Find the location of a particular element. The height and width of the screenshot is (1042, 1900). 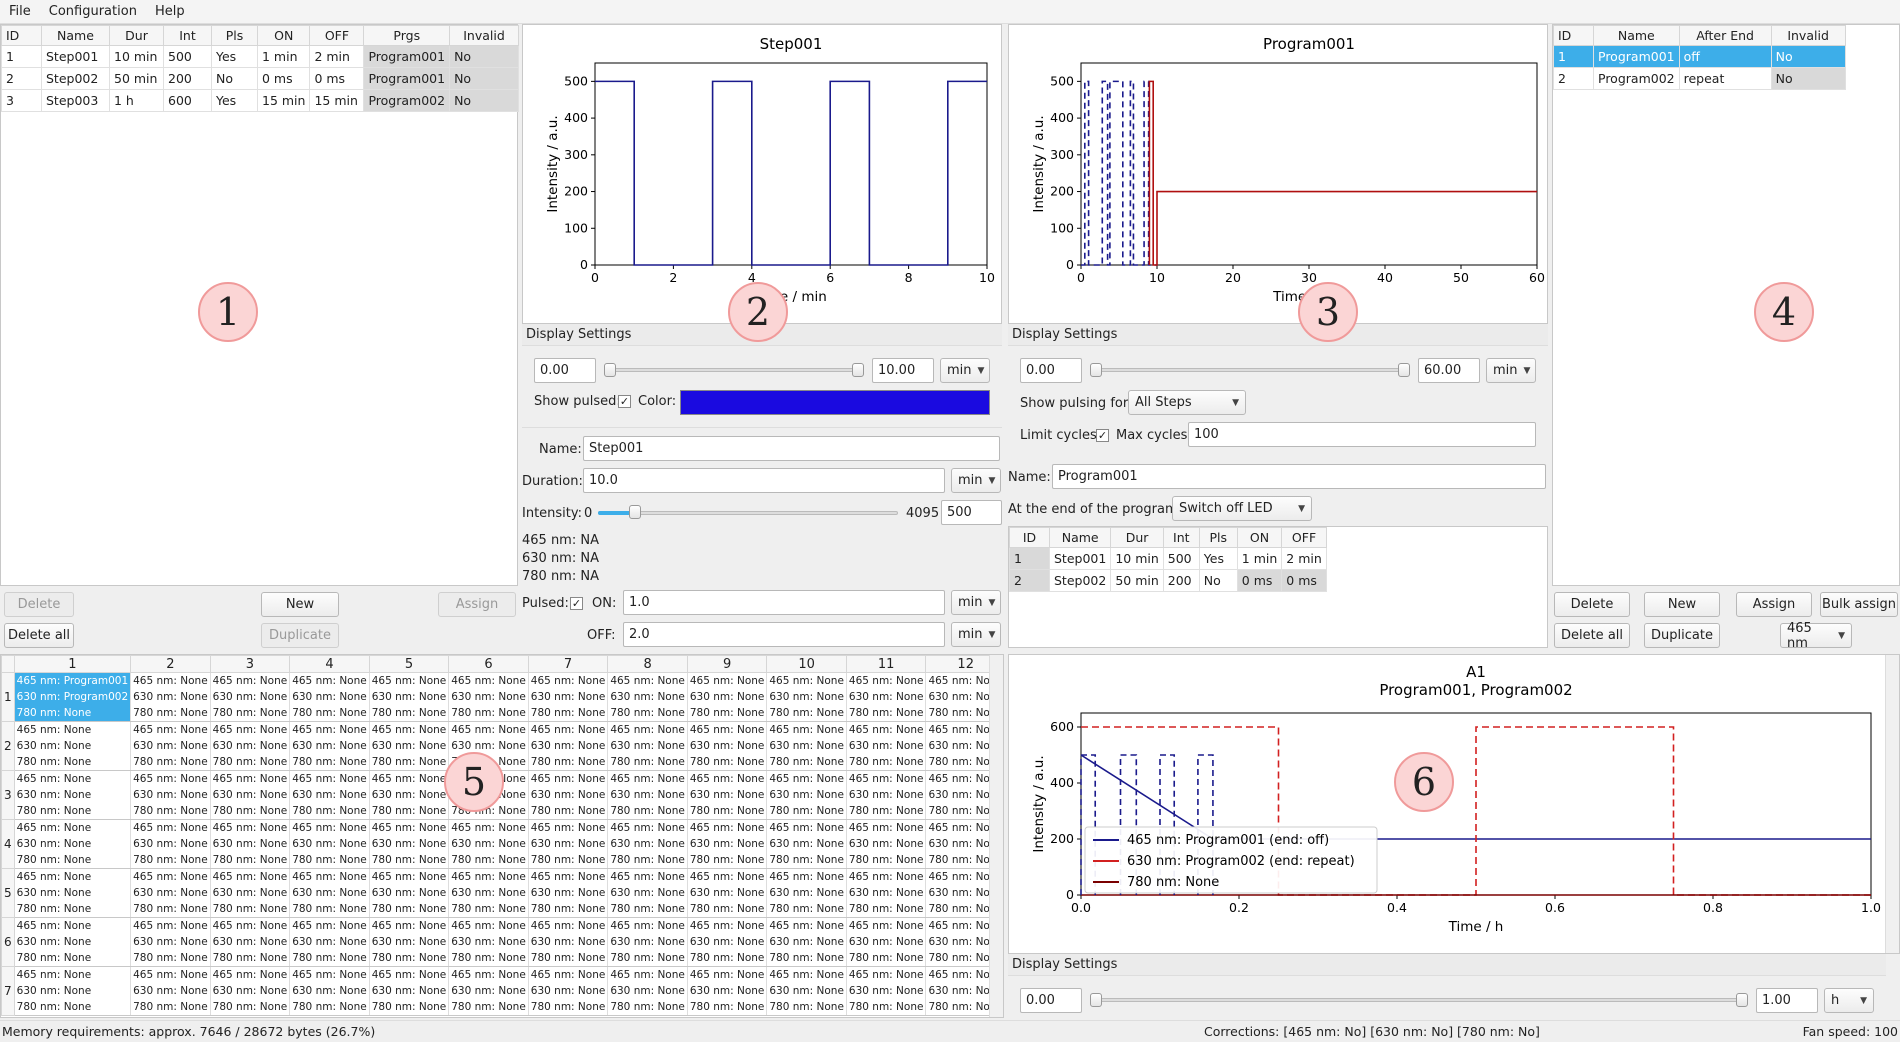

intensity-slider is located at coordinates (748, 513).